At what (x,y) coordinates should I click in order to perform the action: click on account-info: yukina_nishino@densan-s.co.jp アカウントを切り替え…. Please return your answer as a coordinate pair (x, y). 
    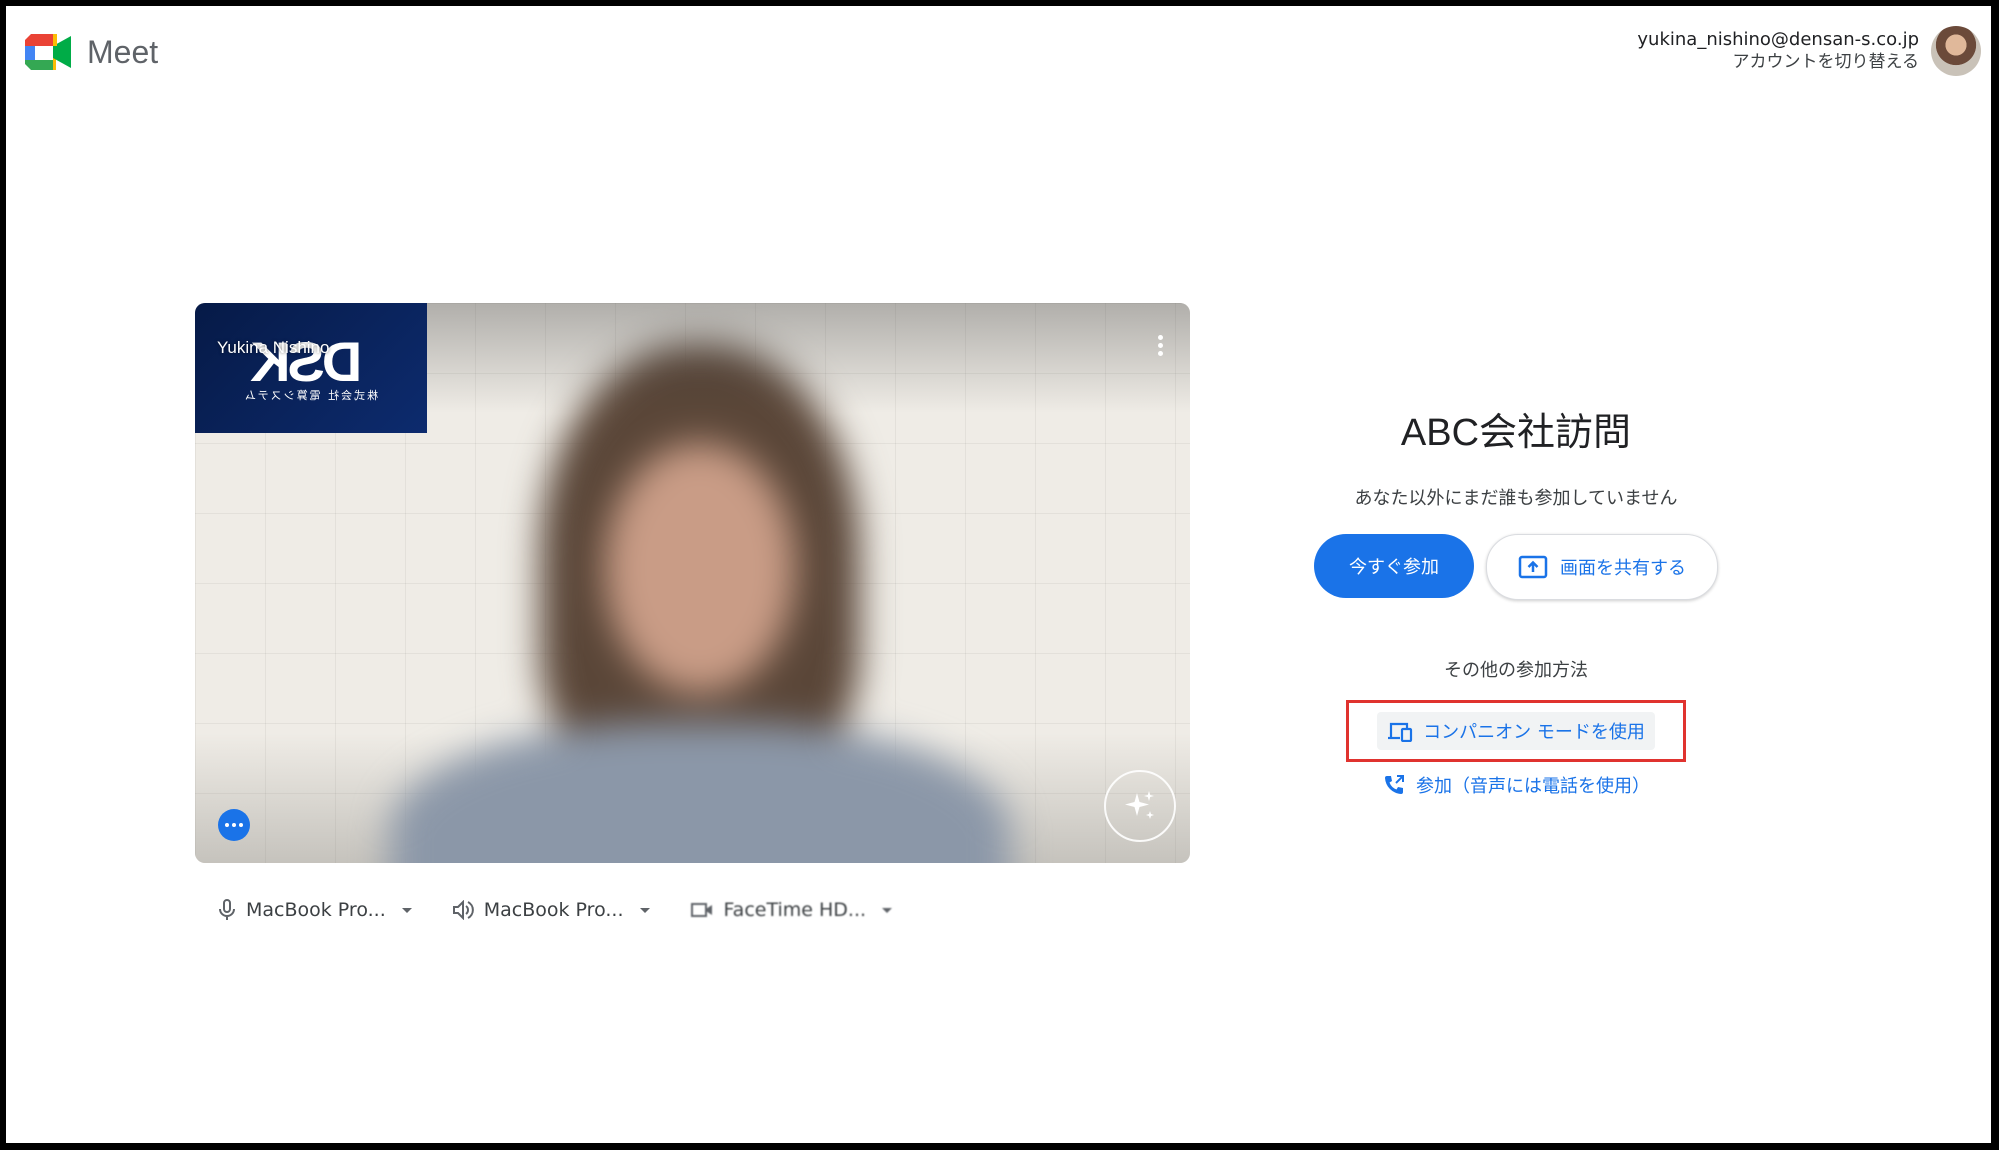
    Looking at the image, I should click on (1778, 51).